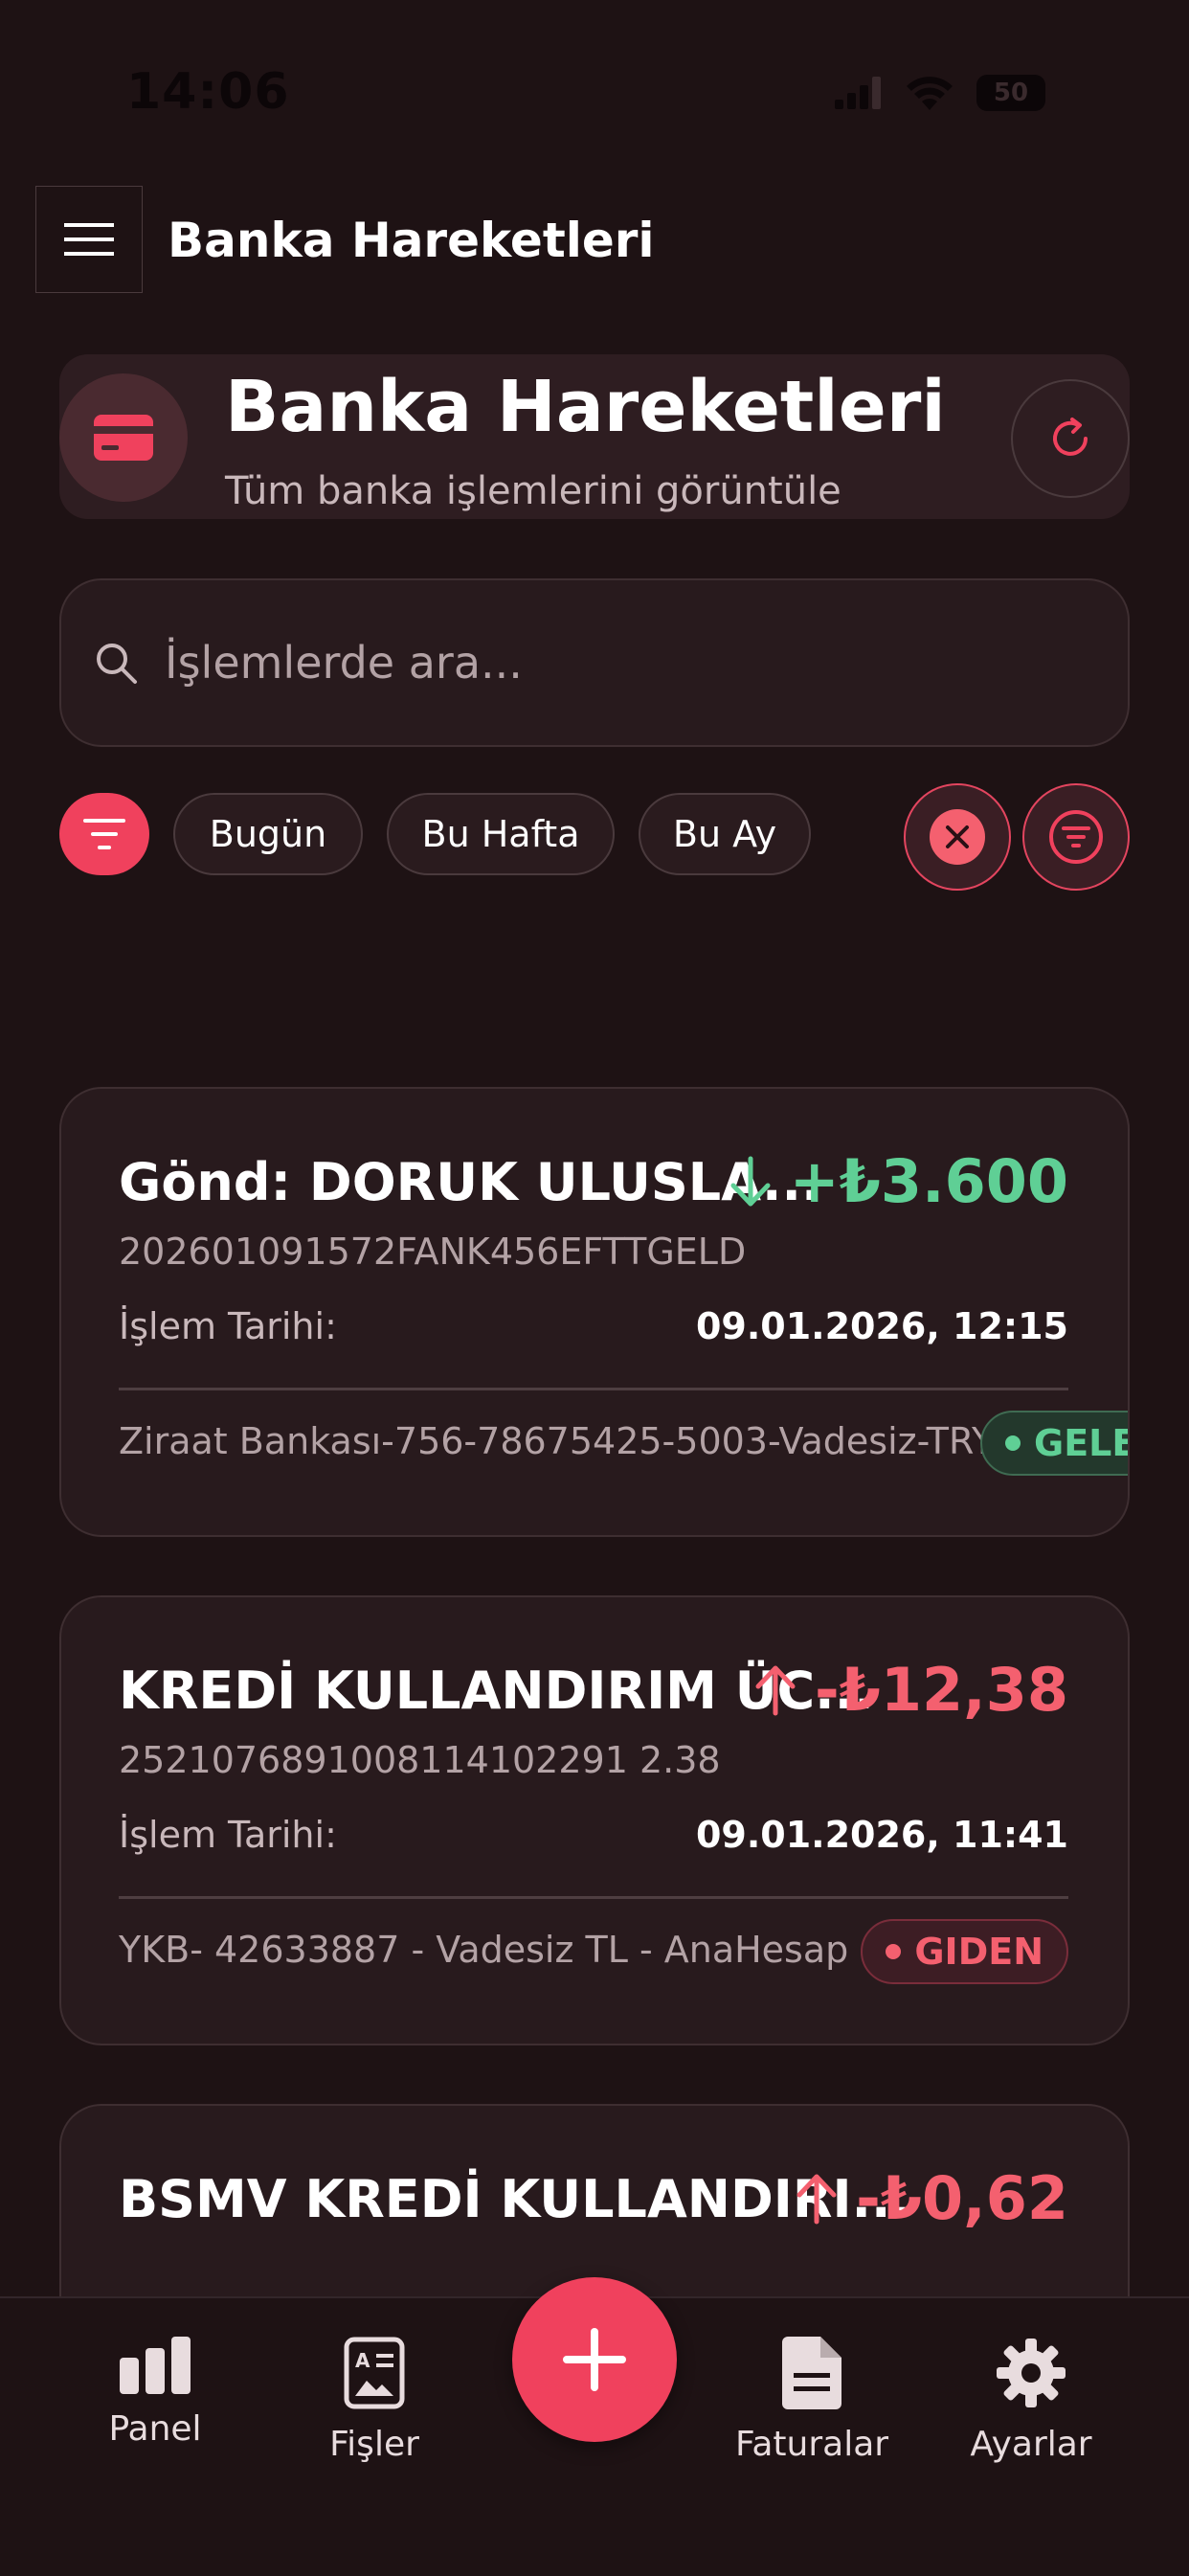 Image resolution: width=1189 pixels, height=2576 pixels. What do you see at coordinates (268, 834) in the screenshot?
I see `chip-today: Bugün` at bounding box center [268, 834].